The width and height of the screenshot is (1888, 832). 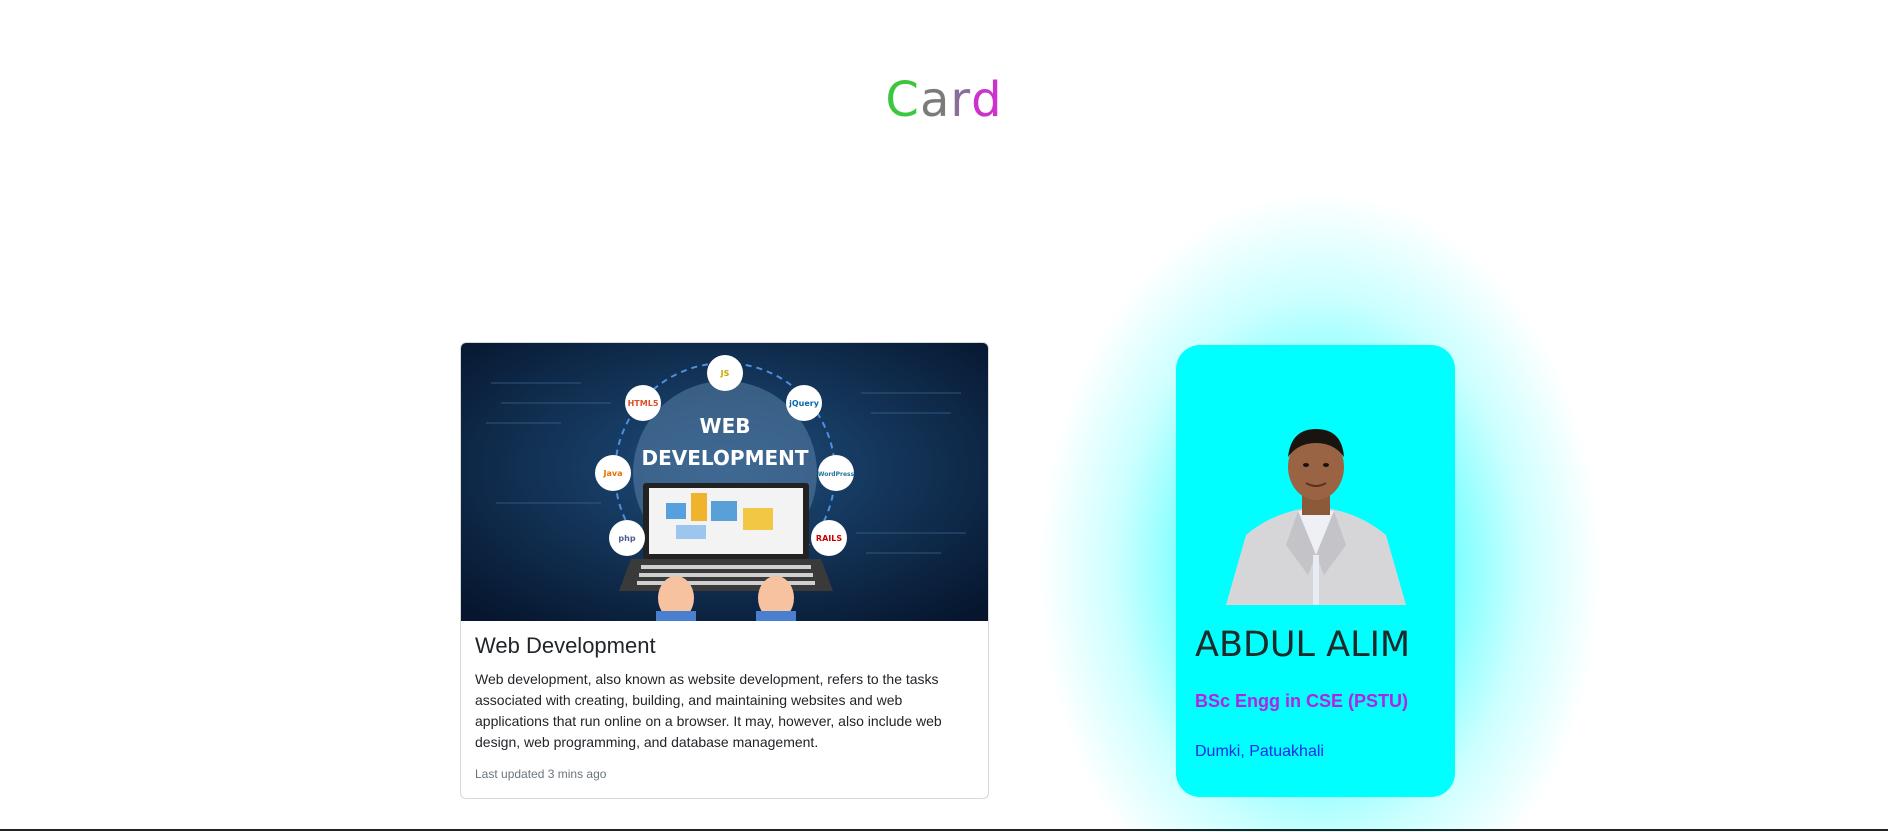 What do you see at coordinates (565, 645) in the screenshot?
I see `card-title: Web Development` at bounding box center [565, 645].